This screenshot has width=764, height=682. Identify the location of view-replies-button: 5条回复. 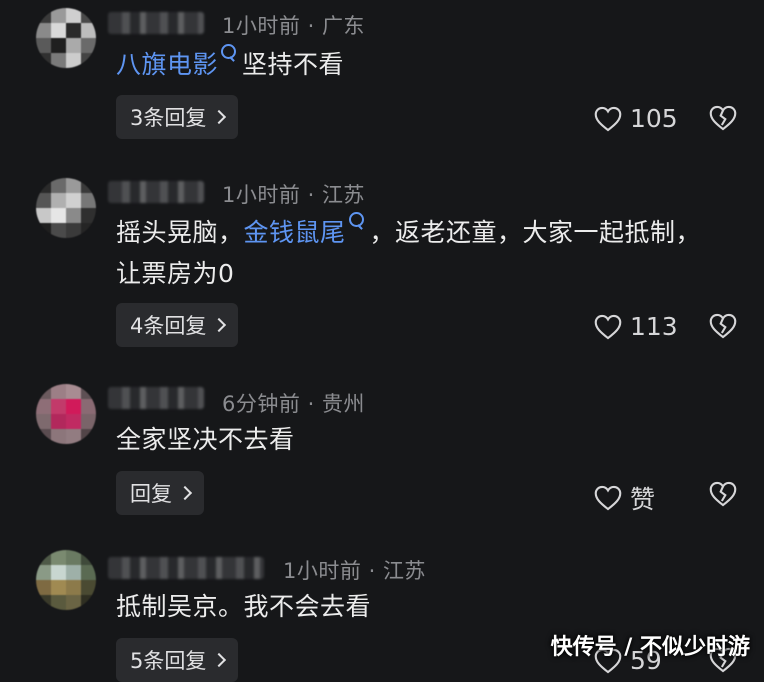
(177, 660).